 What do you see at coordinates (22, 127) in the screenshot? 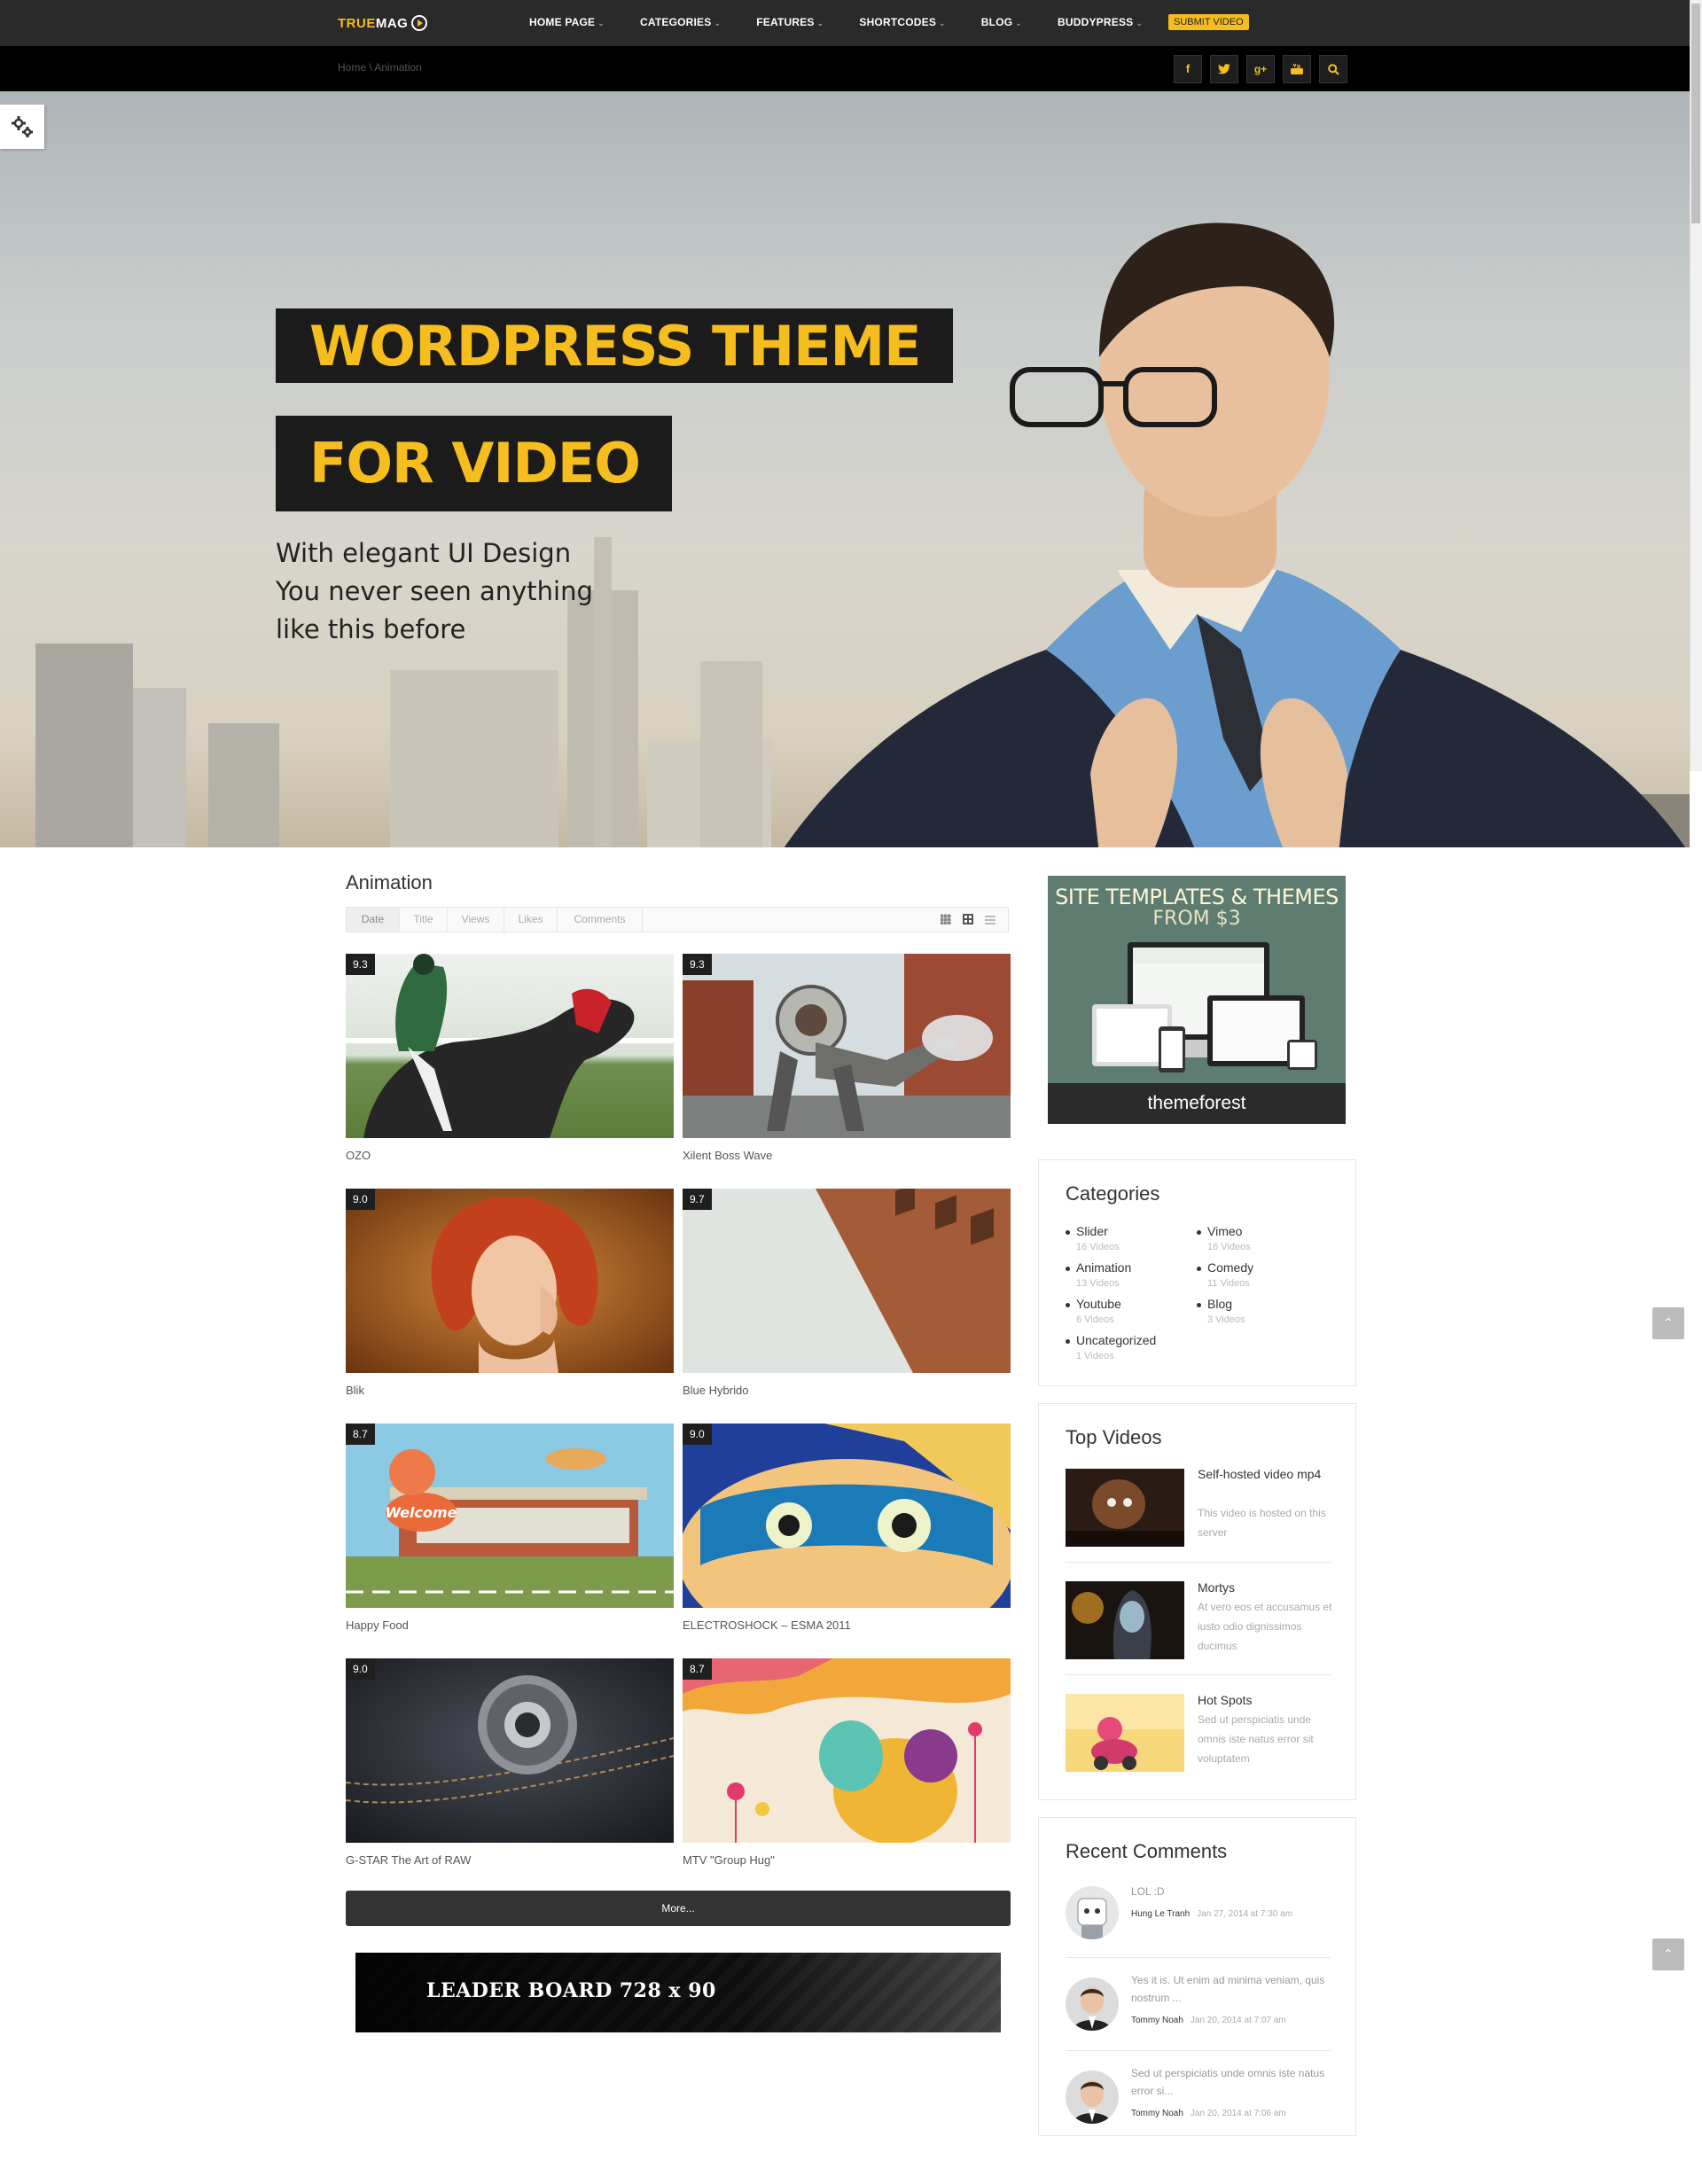
I see `gear-icon` at bounding box center [22, 127].